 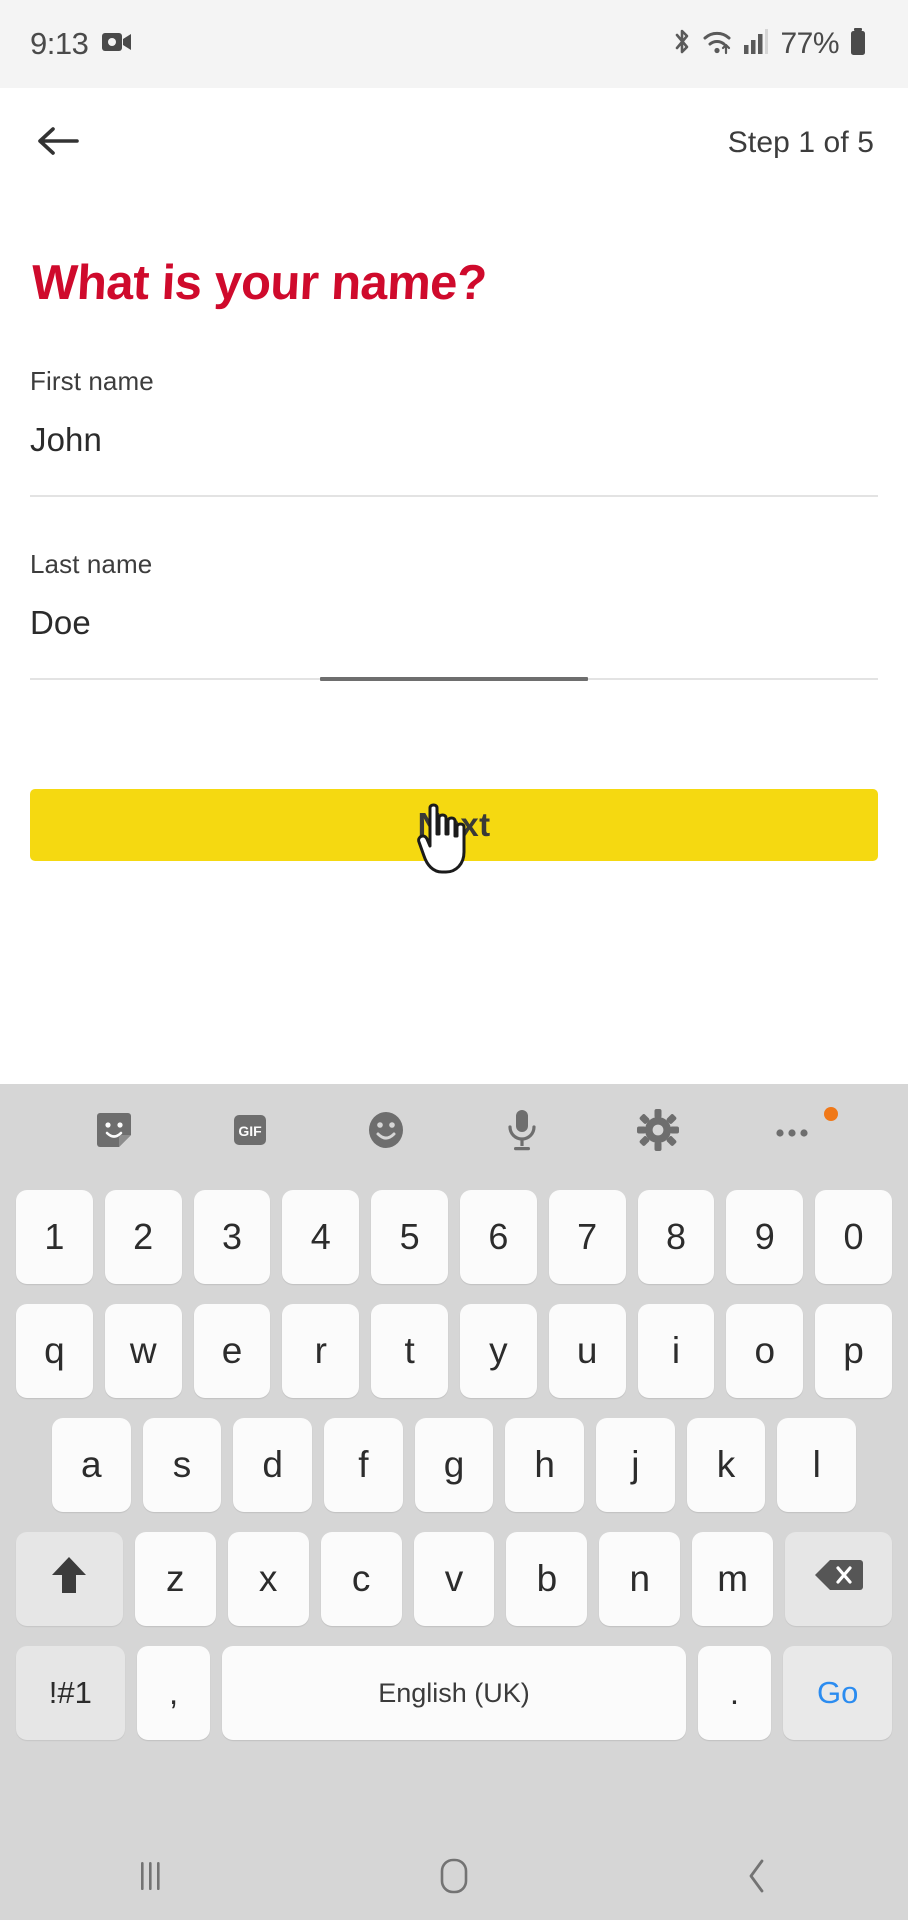 I want to click on arrow-left-icon, so click(x=58, y=143).